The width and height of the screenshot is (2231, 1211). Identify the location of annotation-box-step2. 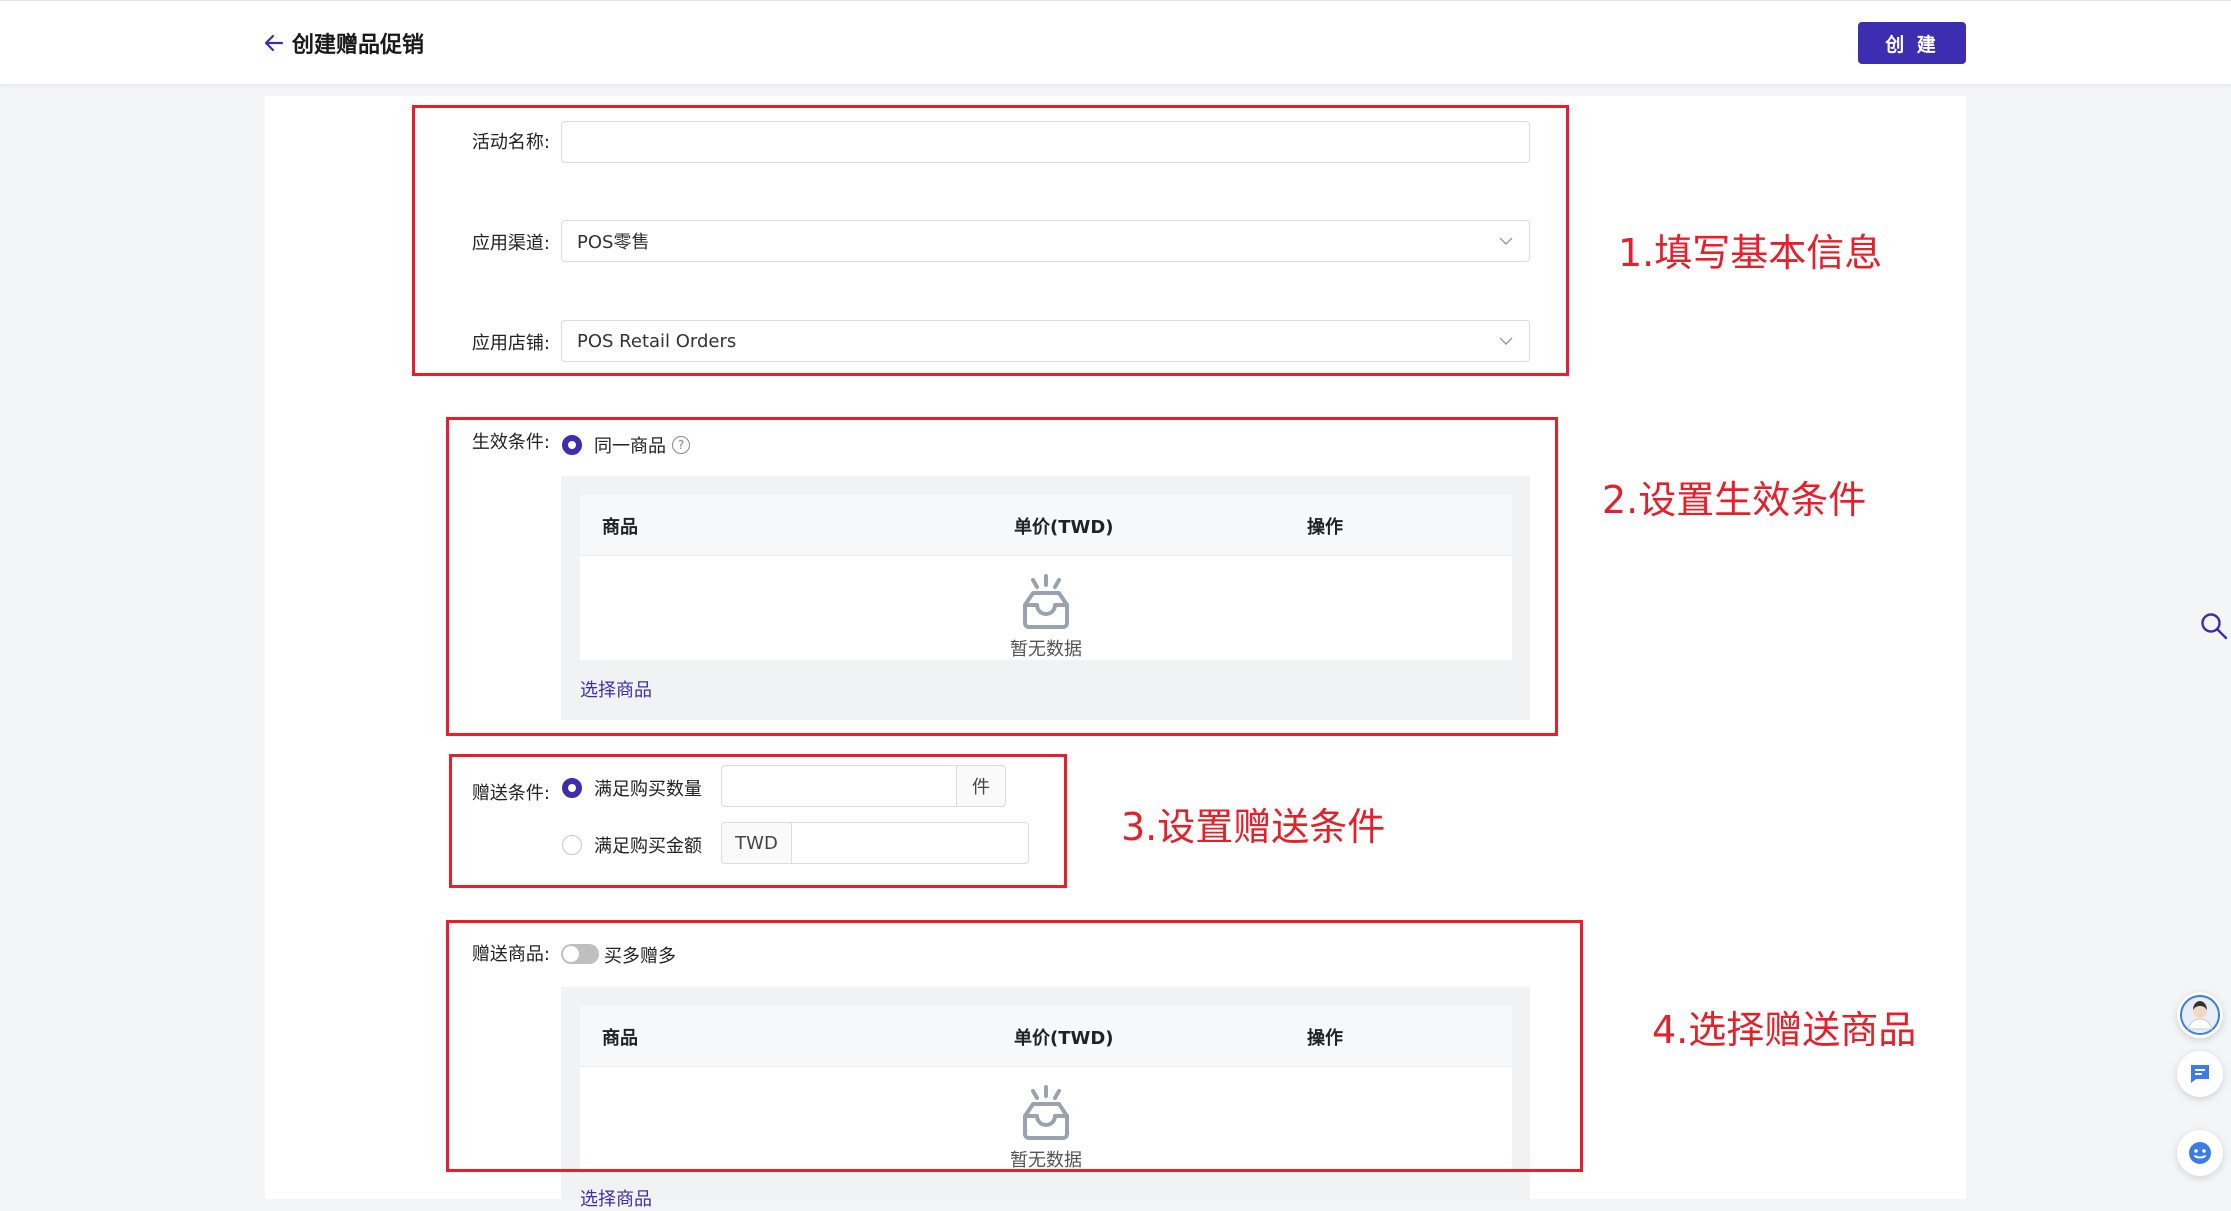
(1002, 576).